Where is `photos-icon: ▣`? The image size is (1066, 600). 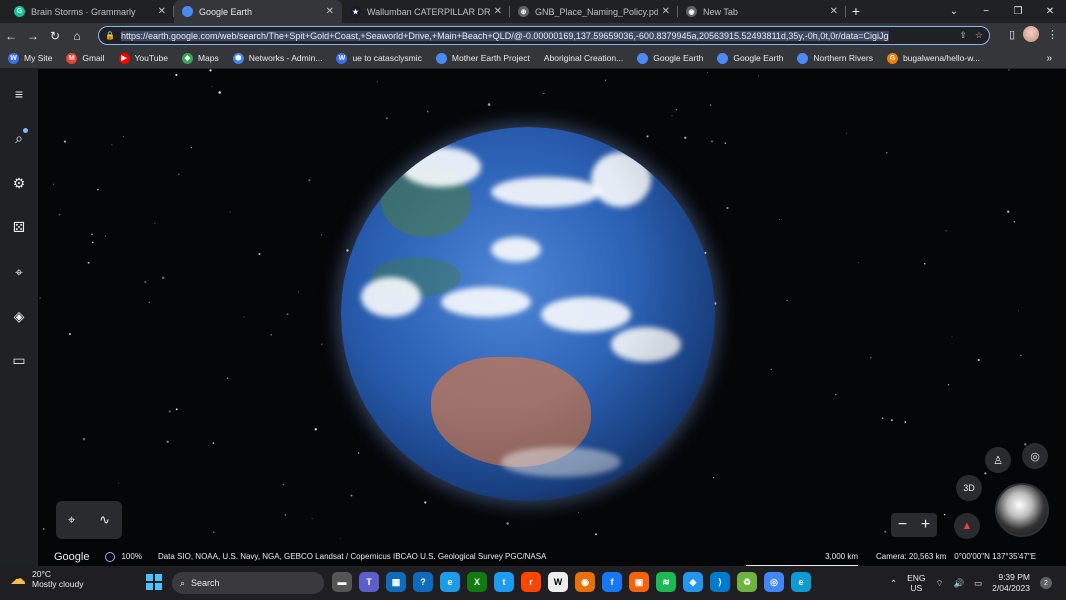
photos-icon: ▣ is located at coordinates (639, 582).